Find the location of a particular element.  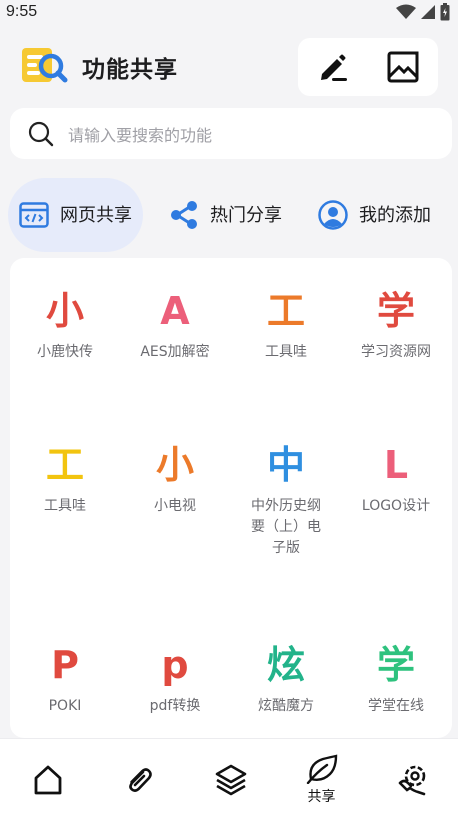

app-header: 功能共享 is located at coordinates (229, 67).